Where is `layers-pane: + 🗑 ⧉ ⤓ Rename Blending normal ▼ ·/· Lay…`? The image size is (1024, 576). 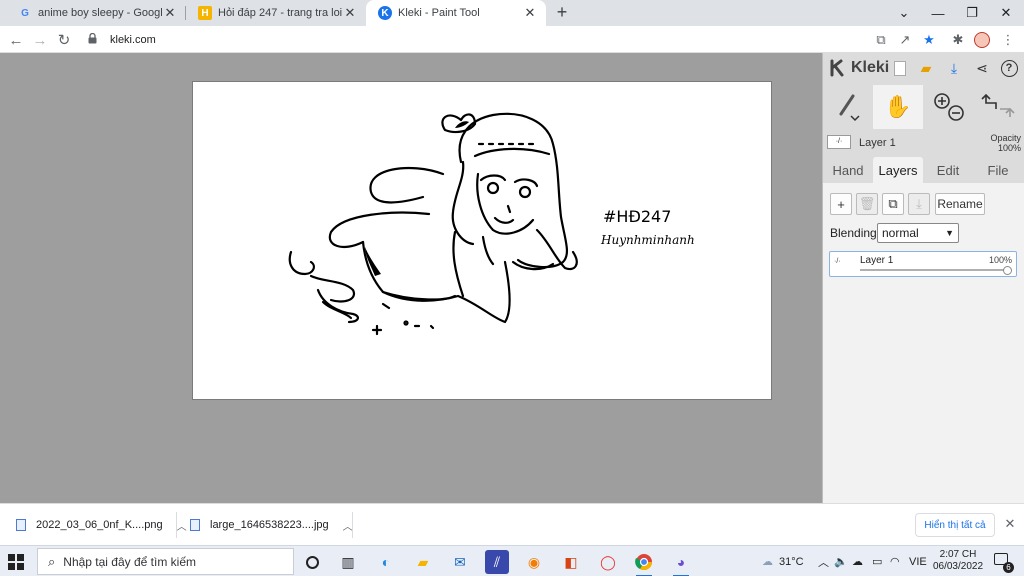 layers-pane: + 🗑 ⧉ ⤓ Rename Blending normal ▼ ·/· Lay… is located at coordinates (923, 343).